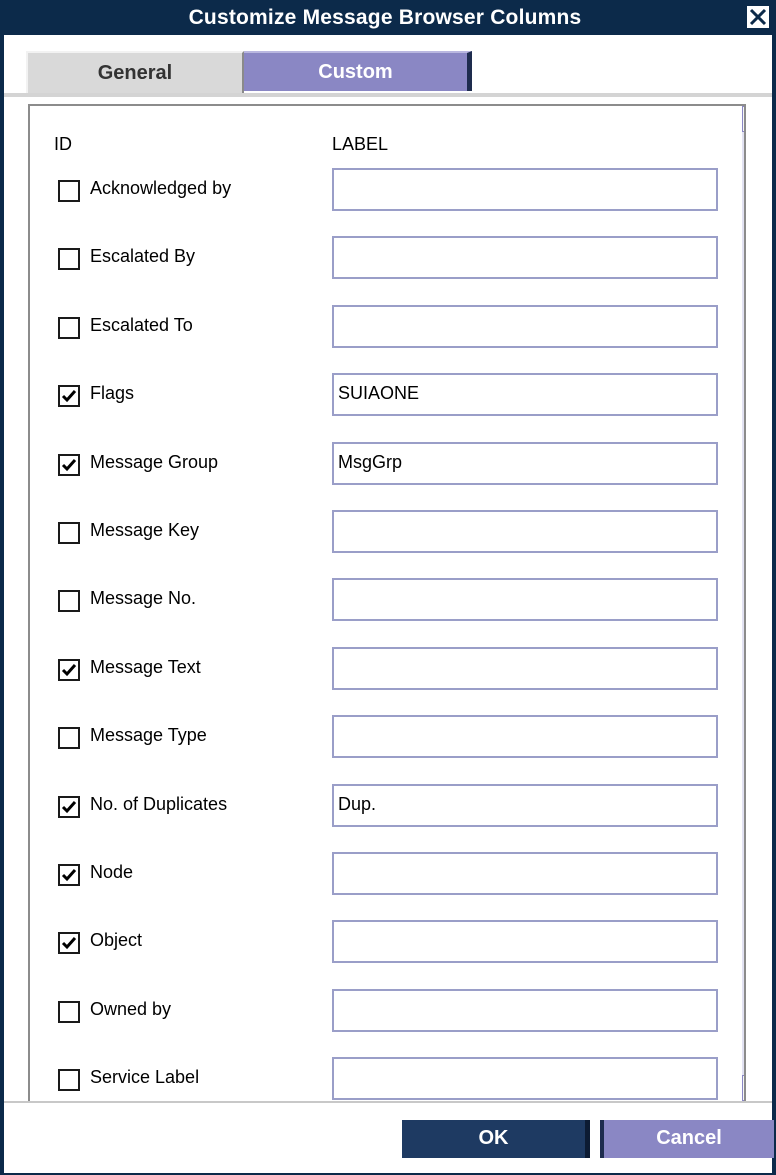  I want to click on column-row: No. of Duplicates Dup., so click(387, 814).